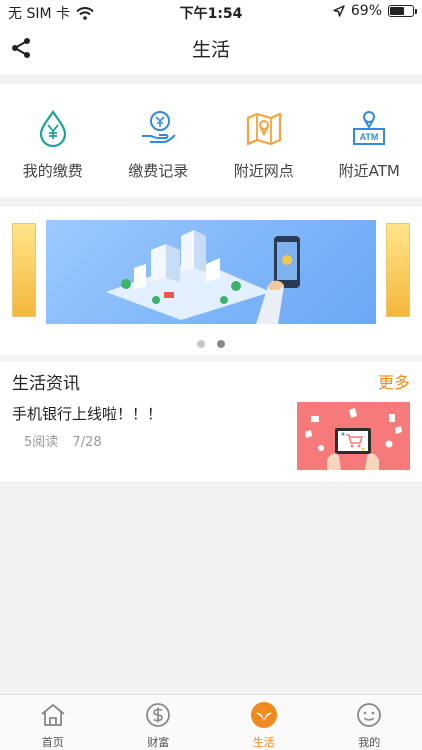 The image size is (422, 750). I want to click on tab-label: 我的, so click(369, 742).